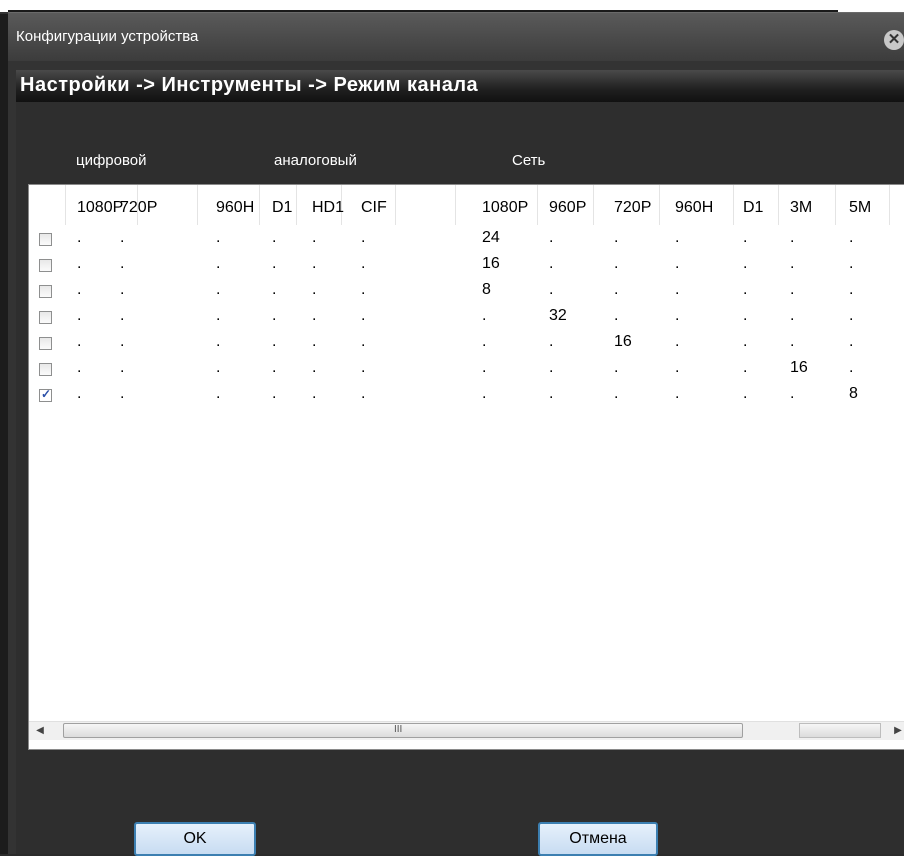  I want to click on column-header: HD1, so click(328, 208).